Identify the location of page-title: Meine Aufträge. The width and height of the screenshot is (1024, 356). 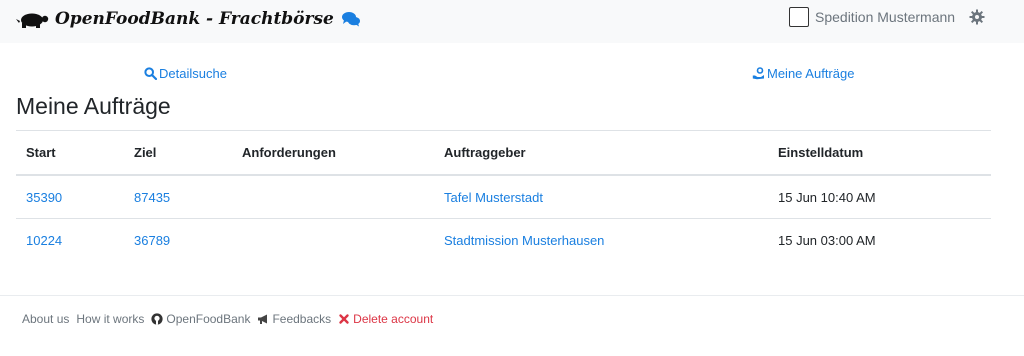
(93, 106).